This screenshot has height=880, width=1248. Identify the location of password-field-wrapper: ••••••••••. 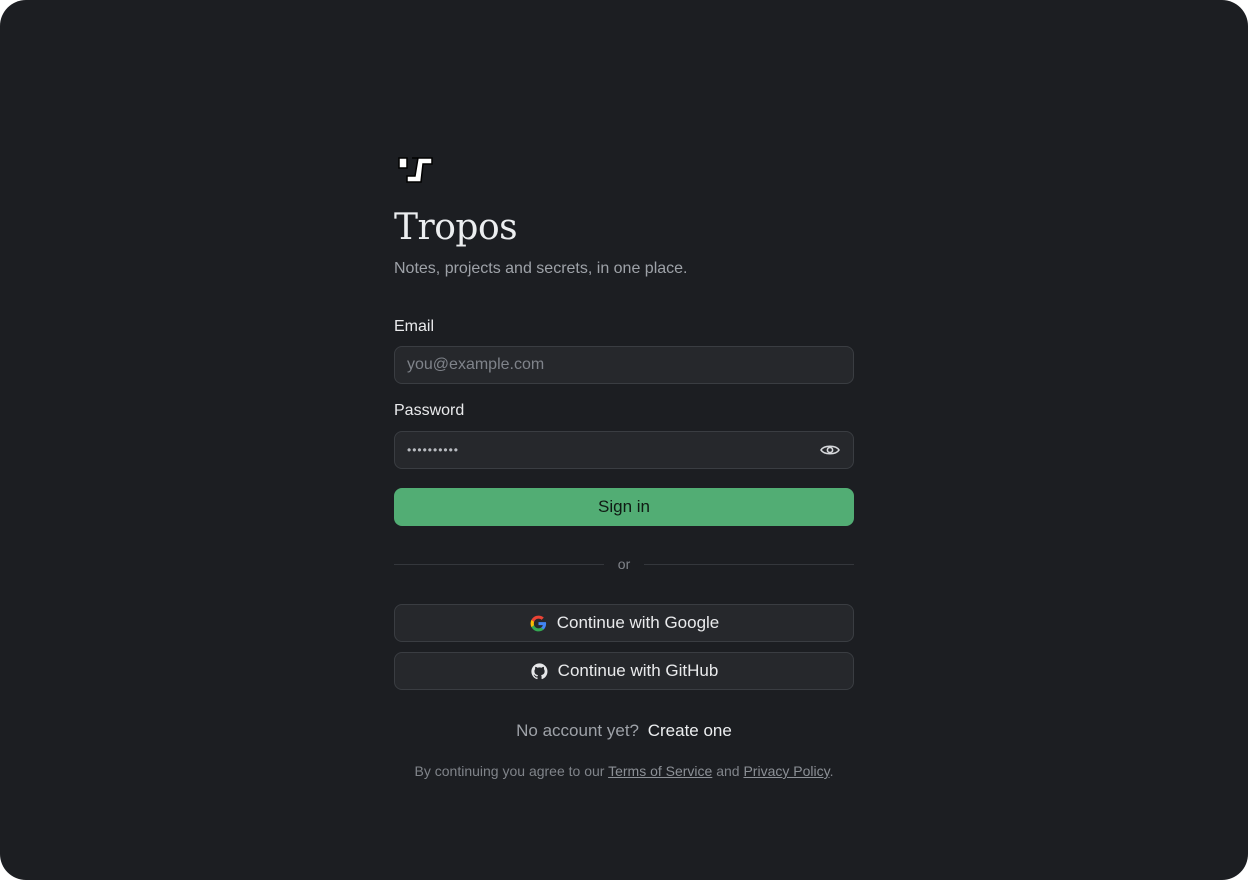
(624, 450).